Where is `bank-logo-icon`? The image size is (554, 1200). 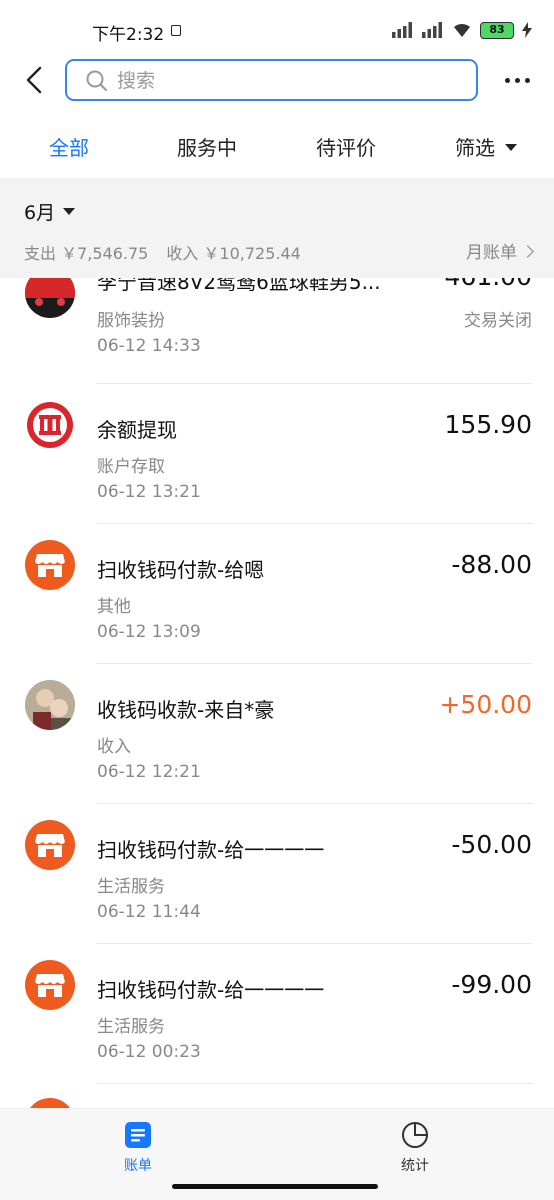
bank-logo-icon is located at coordinates (50, 425).